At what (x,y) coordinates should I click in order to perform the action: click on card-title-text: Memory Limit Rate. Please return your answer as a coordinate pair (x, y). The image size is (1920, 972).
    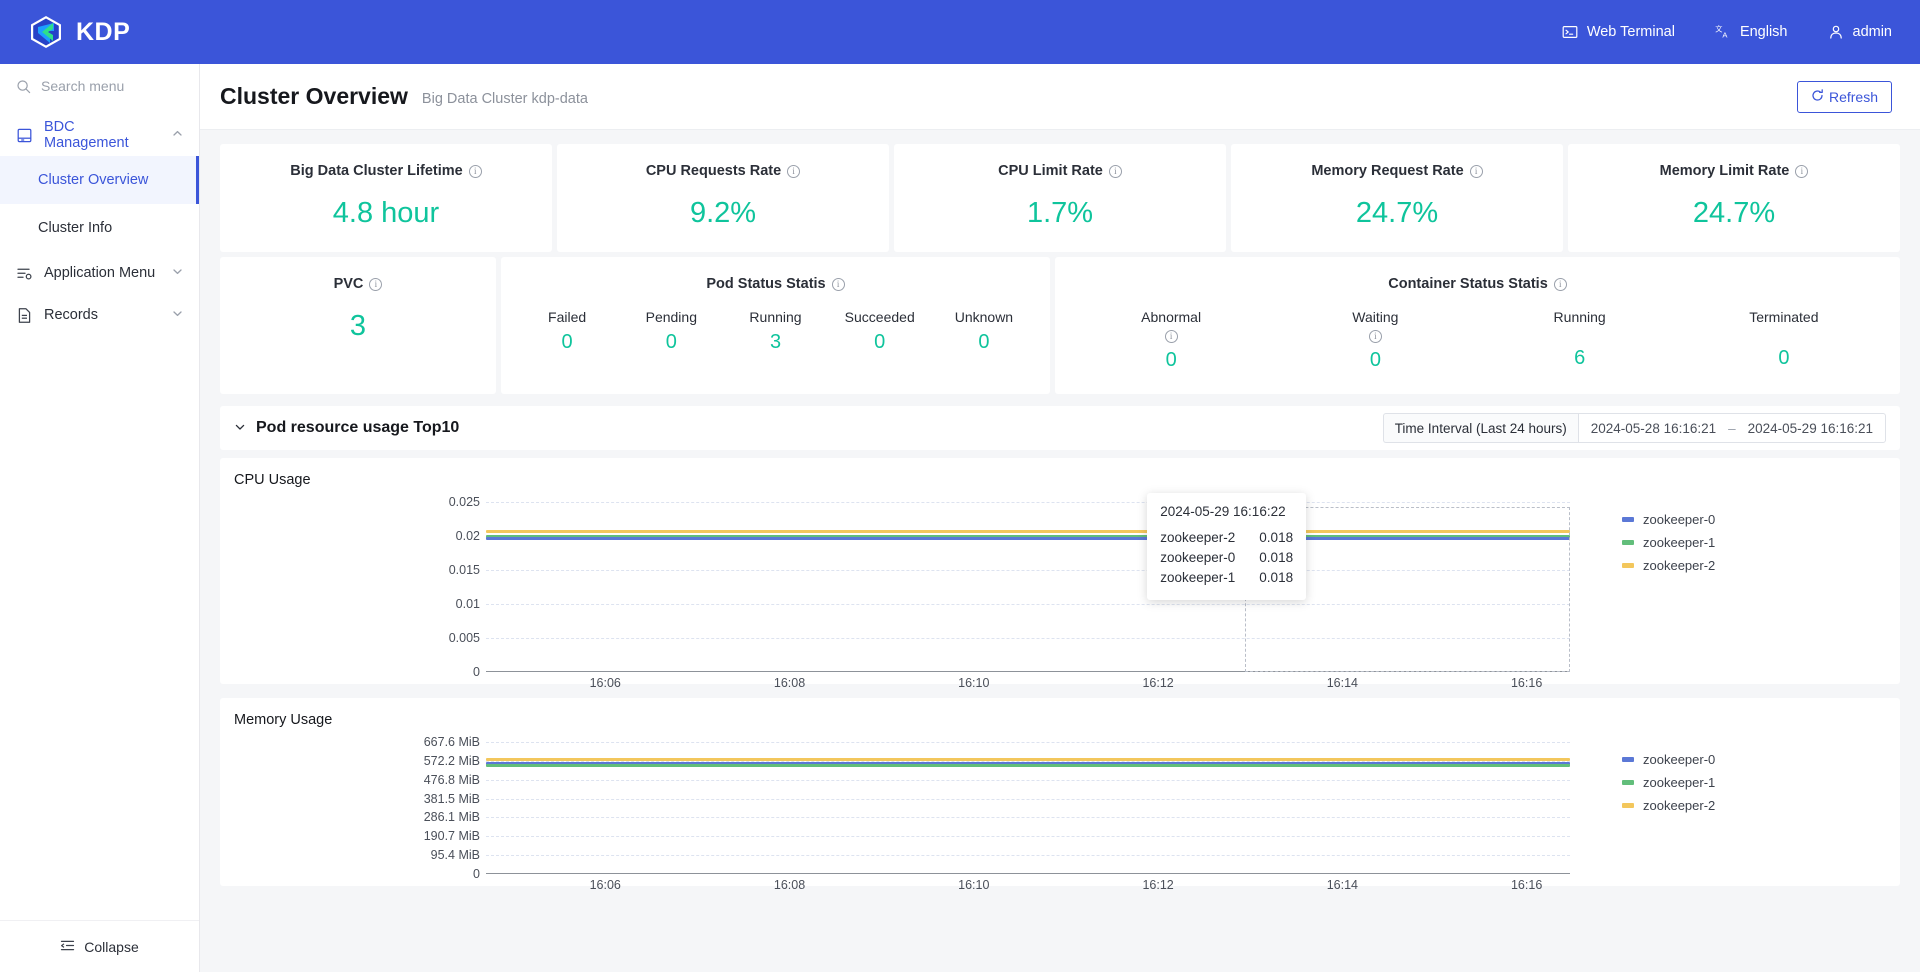
    Looking at the image, I should click on (1724, 171).